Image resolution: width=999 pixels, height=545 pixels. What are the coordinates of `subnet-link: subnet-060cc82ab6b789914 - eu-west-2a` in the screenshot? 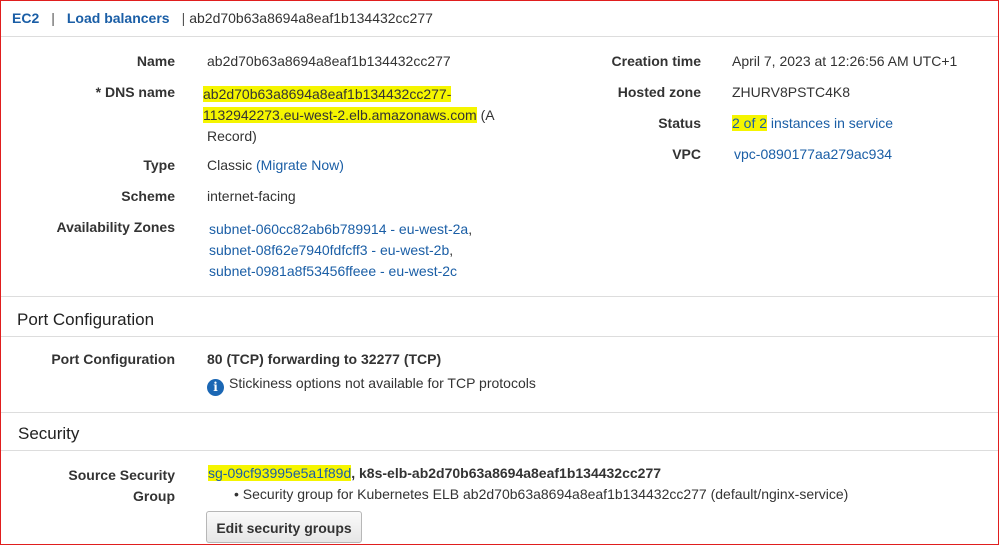 It's located at (338, 229).